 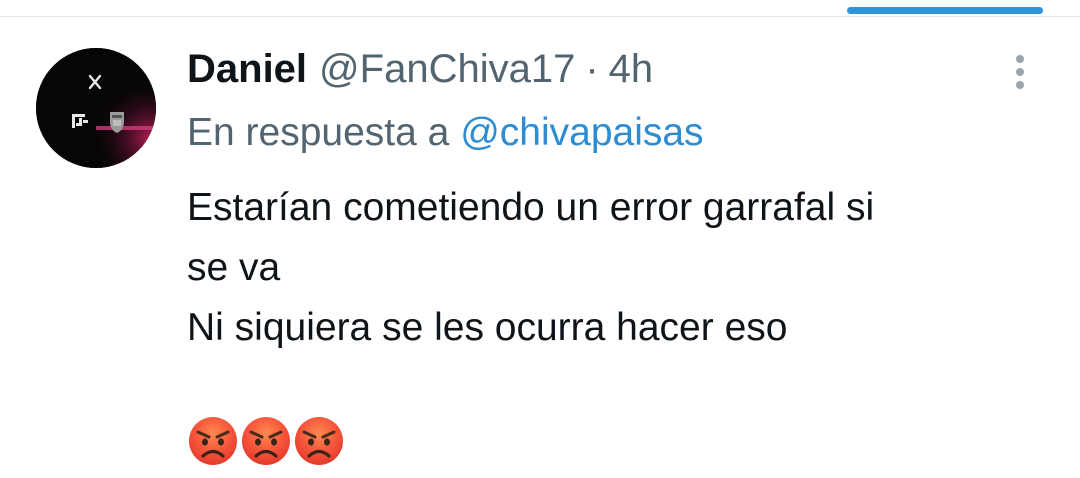 I want to click on reply-prefix: En respuesta a, so click(x=318, y=132).